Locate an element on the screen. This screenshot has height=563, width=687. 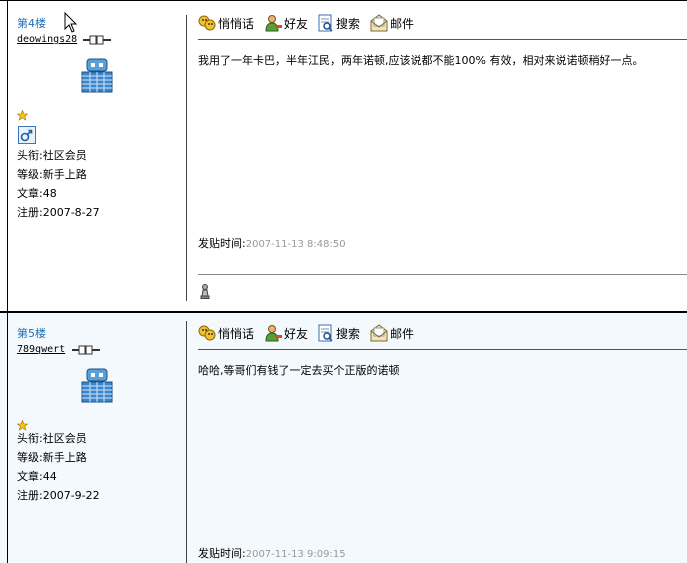
user-info: 头衔:社区会员 等级:新手上路 文章:44 注册:2007-9-22 is located at coordinates (58, 467).